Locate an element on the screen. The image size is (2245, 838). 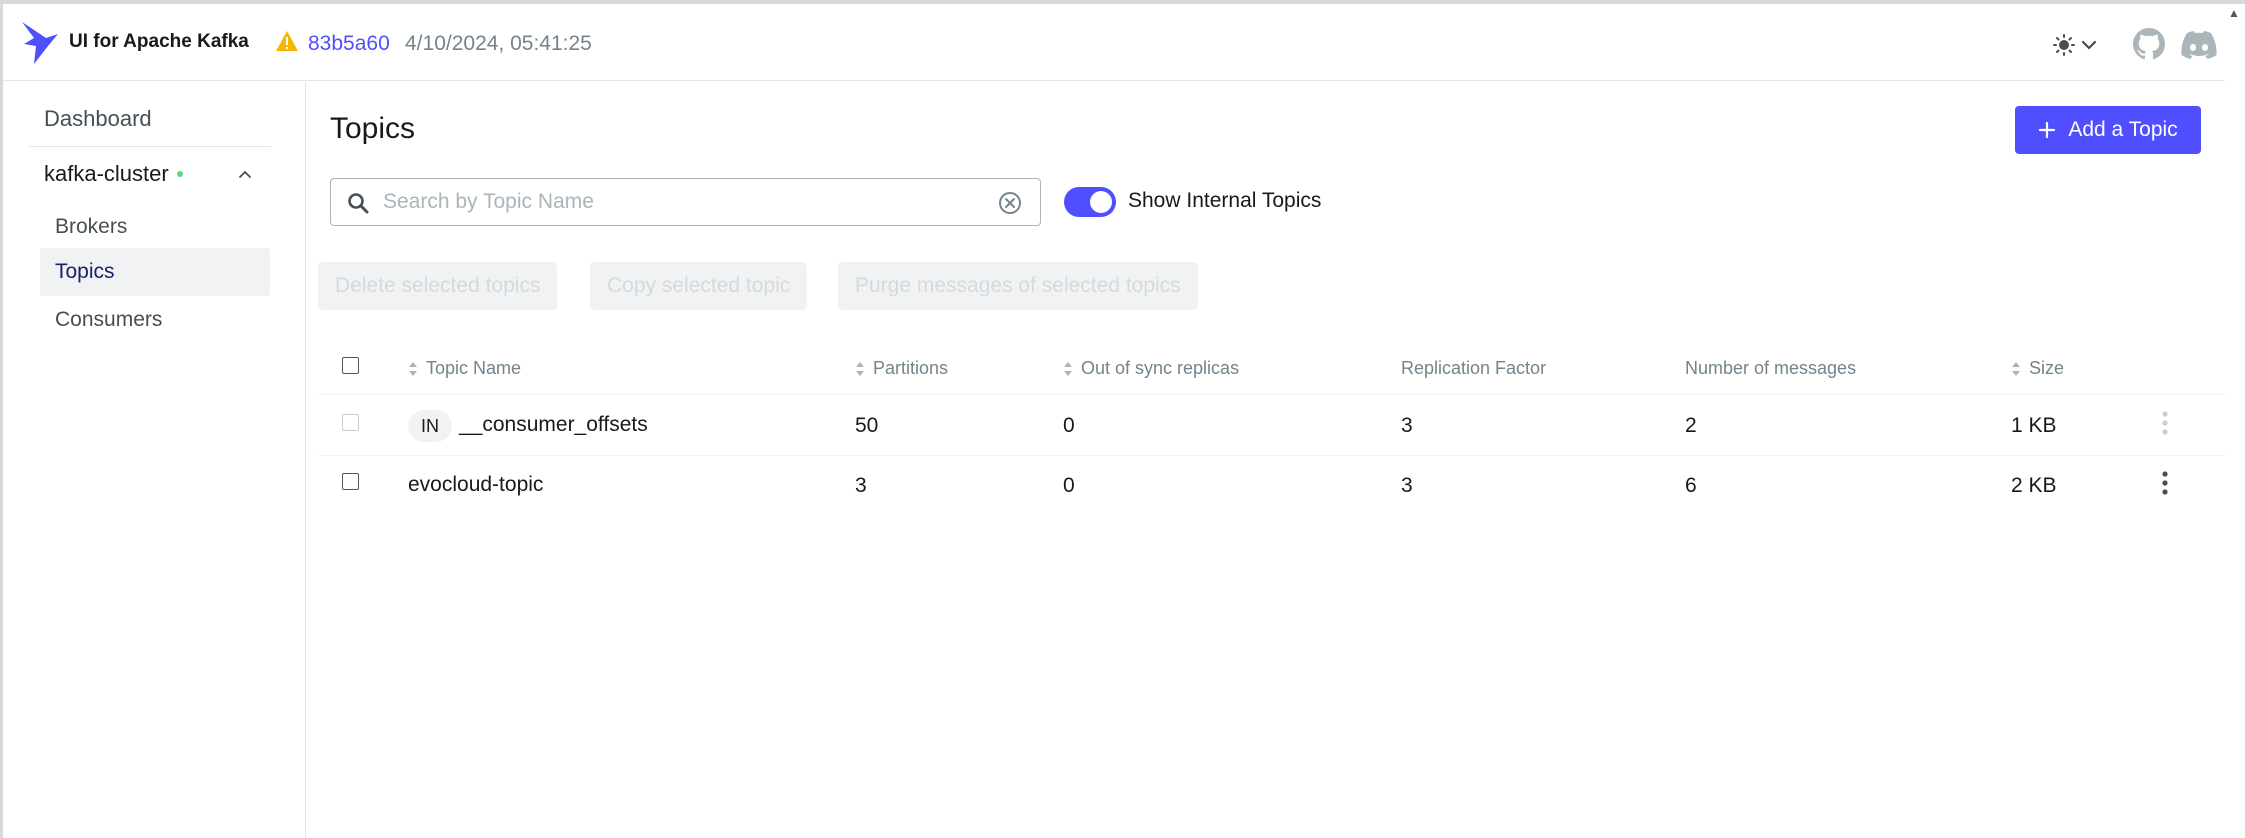
build-date: 4/10/2024, 05:41:25 is located at coordinates (498, 43).